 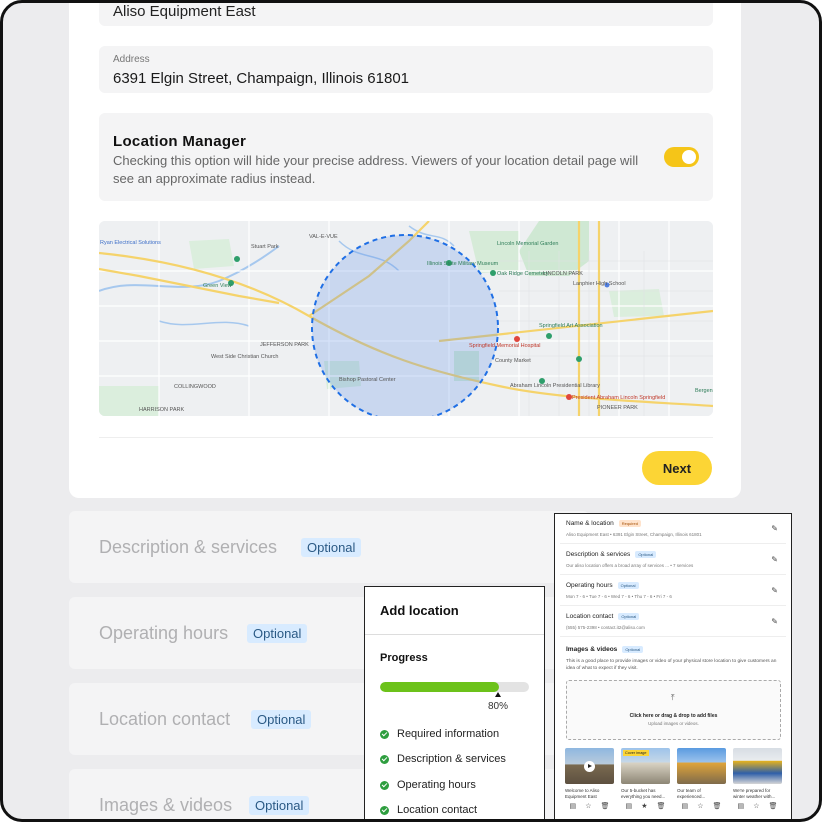 What do you see at coordinates (645, 766) in the screenshot?
I see `thumbnail-image: Cover image` at bounding box center [645, 766].